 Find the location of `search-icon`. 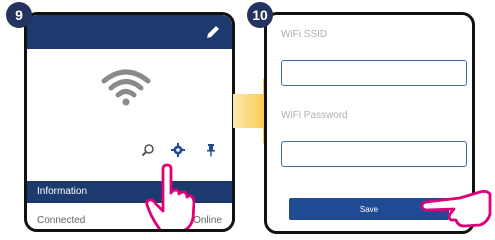

search-icon is located at coordinates (148, 150).